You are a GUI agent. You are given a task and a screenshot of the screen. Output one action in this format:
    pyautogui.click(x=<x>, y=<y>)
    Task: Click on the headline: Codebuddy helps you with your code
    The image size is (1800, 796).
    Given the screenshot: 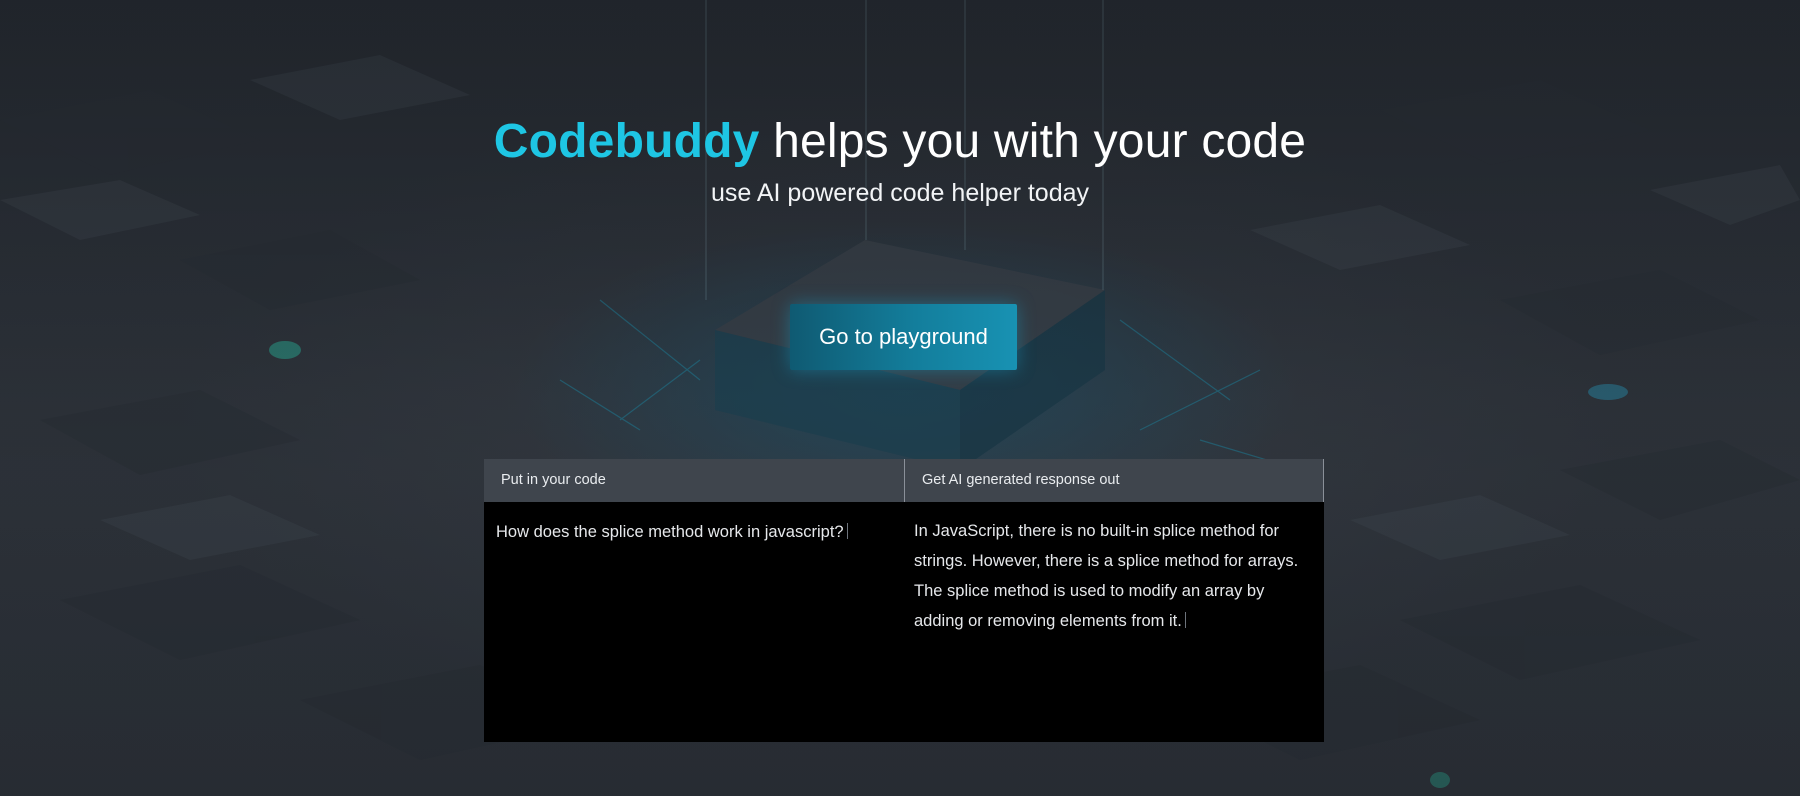 What is the action you would take?
    pyautogui.click(x=900, y=142)
    